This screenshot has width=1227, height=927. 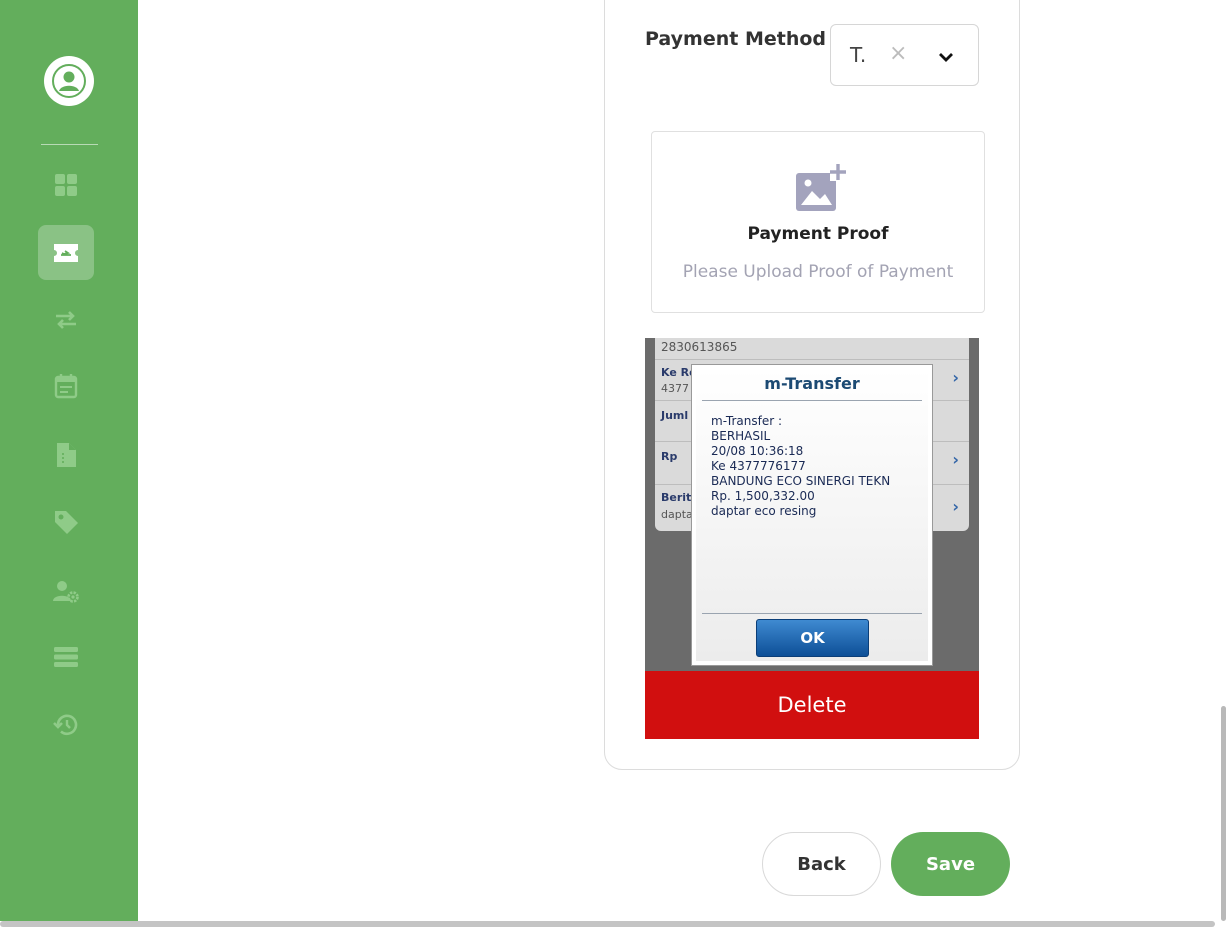 I want to click on sidebar-item-tickets, so click(x=66, y=252).